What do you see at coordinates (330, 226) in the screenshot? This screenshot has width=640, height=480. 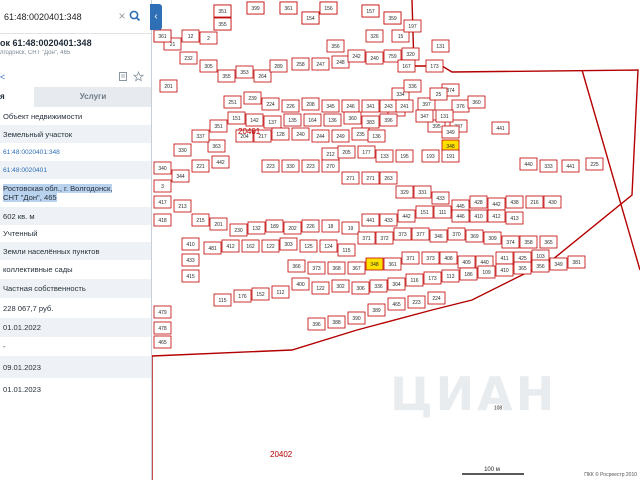 I see `parcel-18: 18` at bounding box center [330, 226].